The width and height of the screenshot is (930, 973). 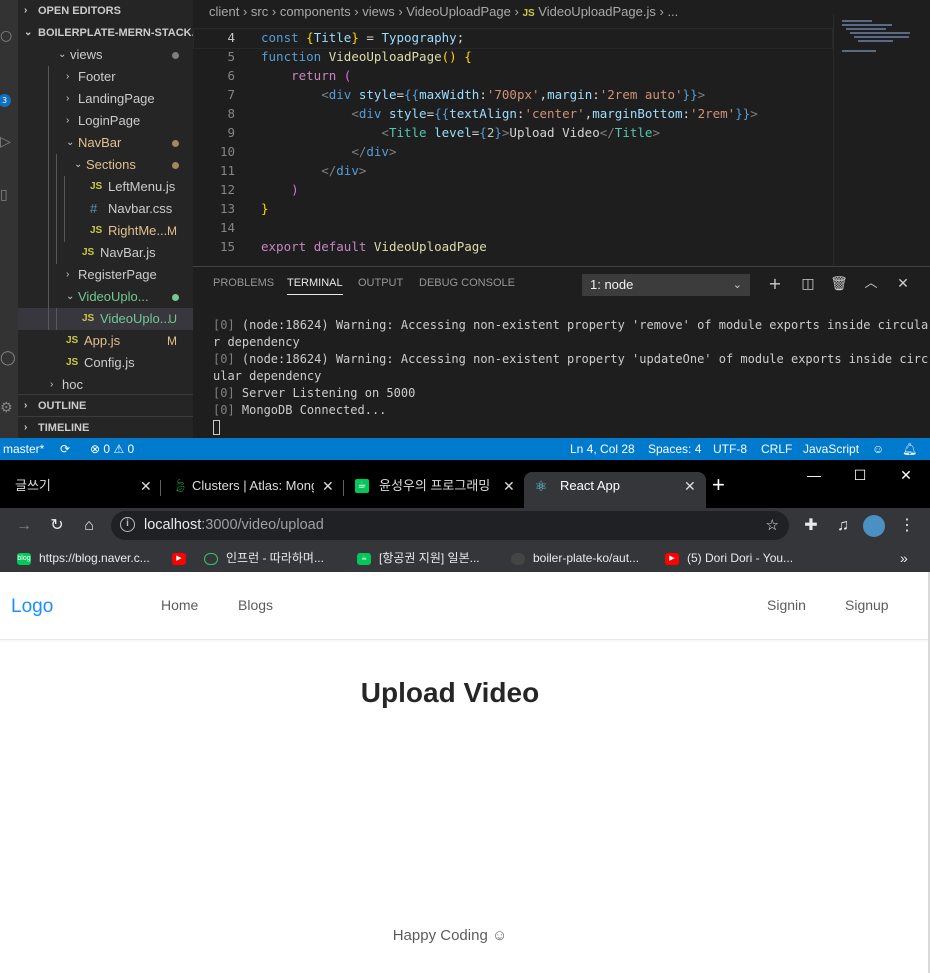 I want to click on problems-status: ⊗ 0 ⚠ 0, so click(x=112, y=449).